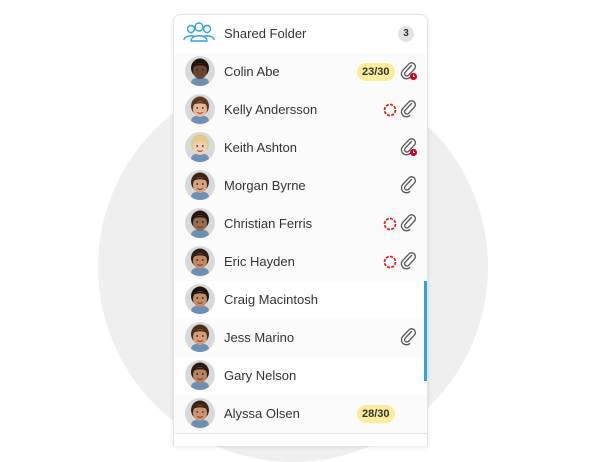 The width and height of the screenshot is (600, 462). Describe the element at coordinates (406, 34) in the screenshot. I see `shared-folder-count-badge: 3` at that location.